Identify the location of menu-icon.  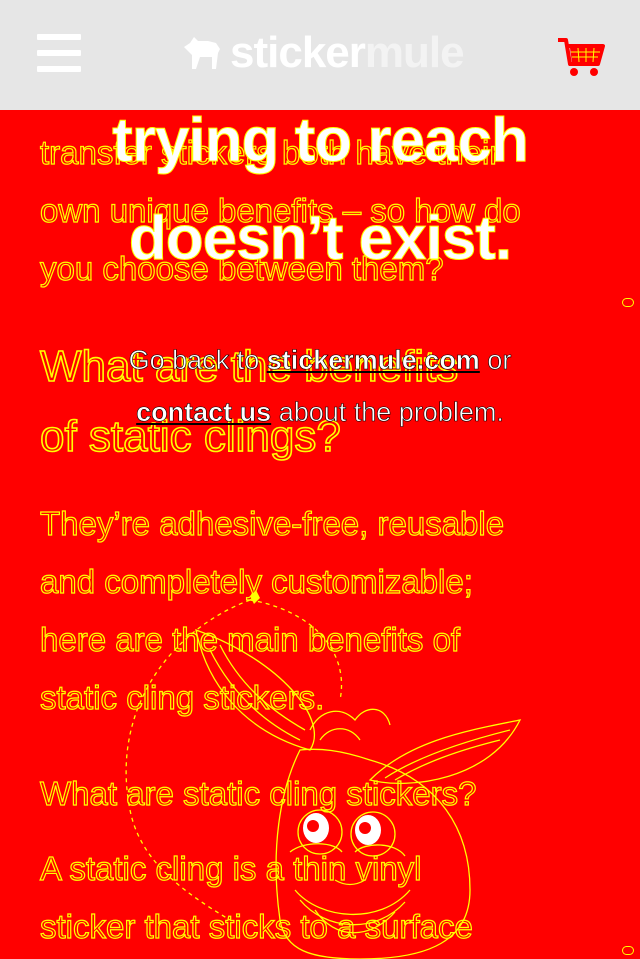
(59, 53).